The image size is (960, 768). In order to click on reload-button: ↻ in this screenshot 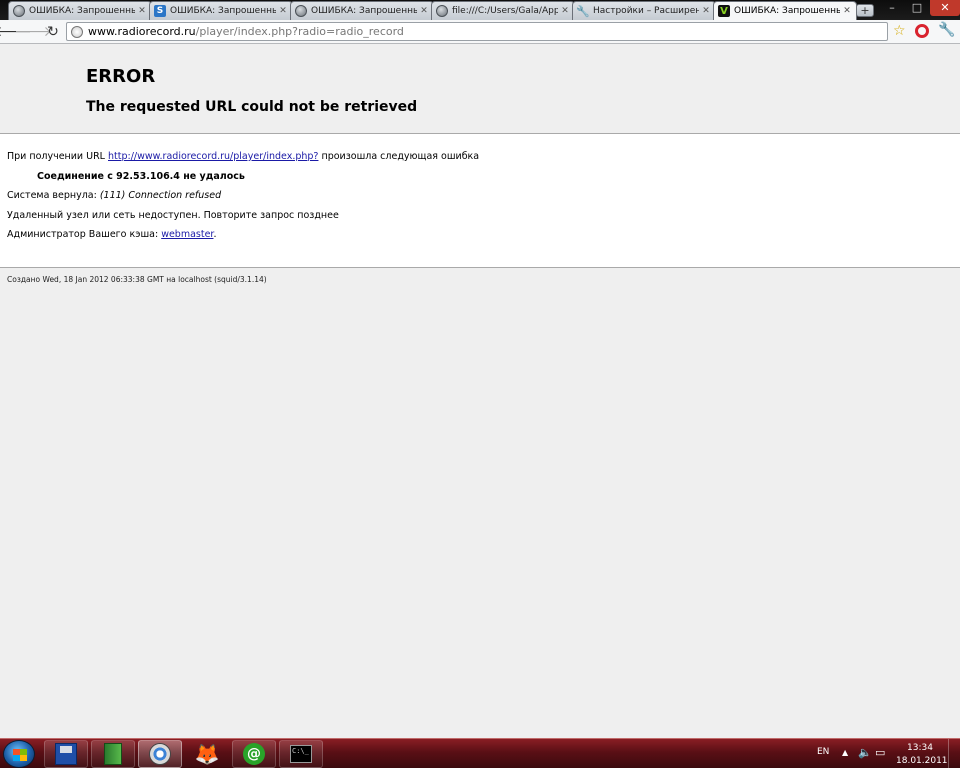, I will do `click(53, 32)`.